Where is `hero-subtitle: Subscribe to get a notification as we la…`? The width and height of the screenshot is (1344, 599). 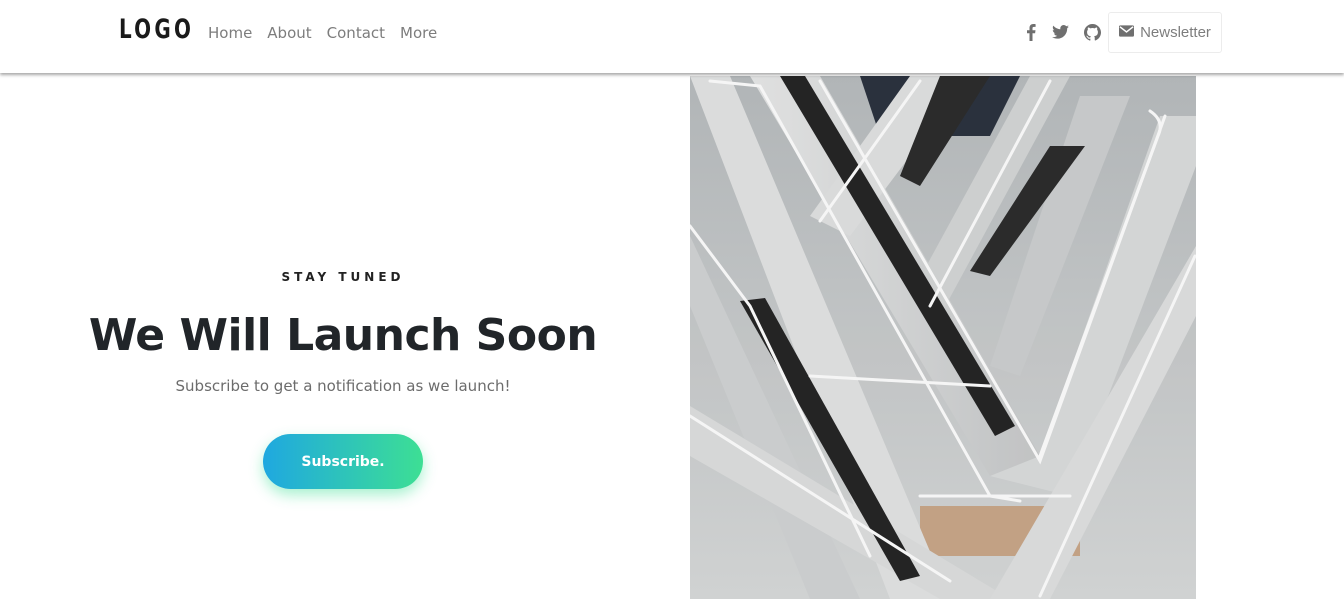
hero-subtitle: Subscribe to get a notification as we la… is located at coordinates (343, 386).